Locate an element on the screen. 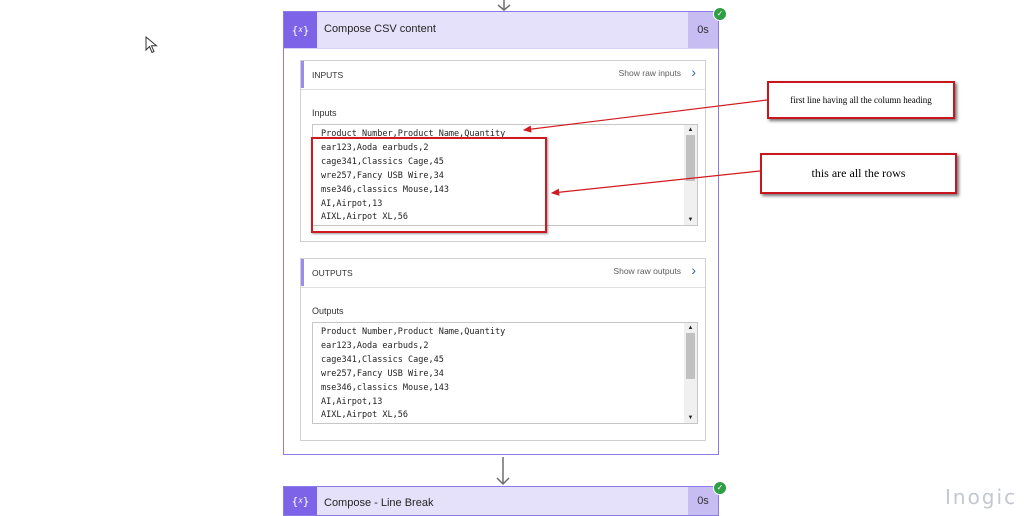  annotation-arrows is located at coordinates (645, 147).